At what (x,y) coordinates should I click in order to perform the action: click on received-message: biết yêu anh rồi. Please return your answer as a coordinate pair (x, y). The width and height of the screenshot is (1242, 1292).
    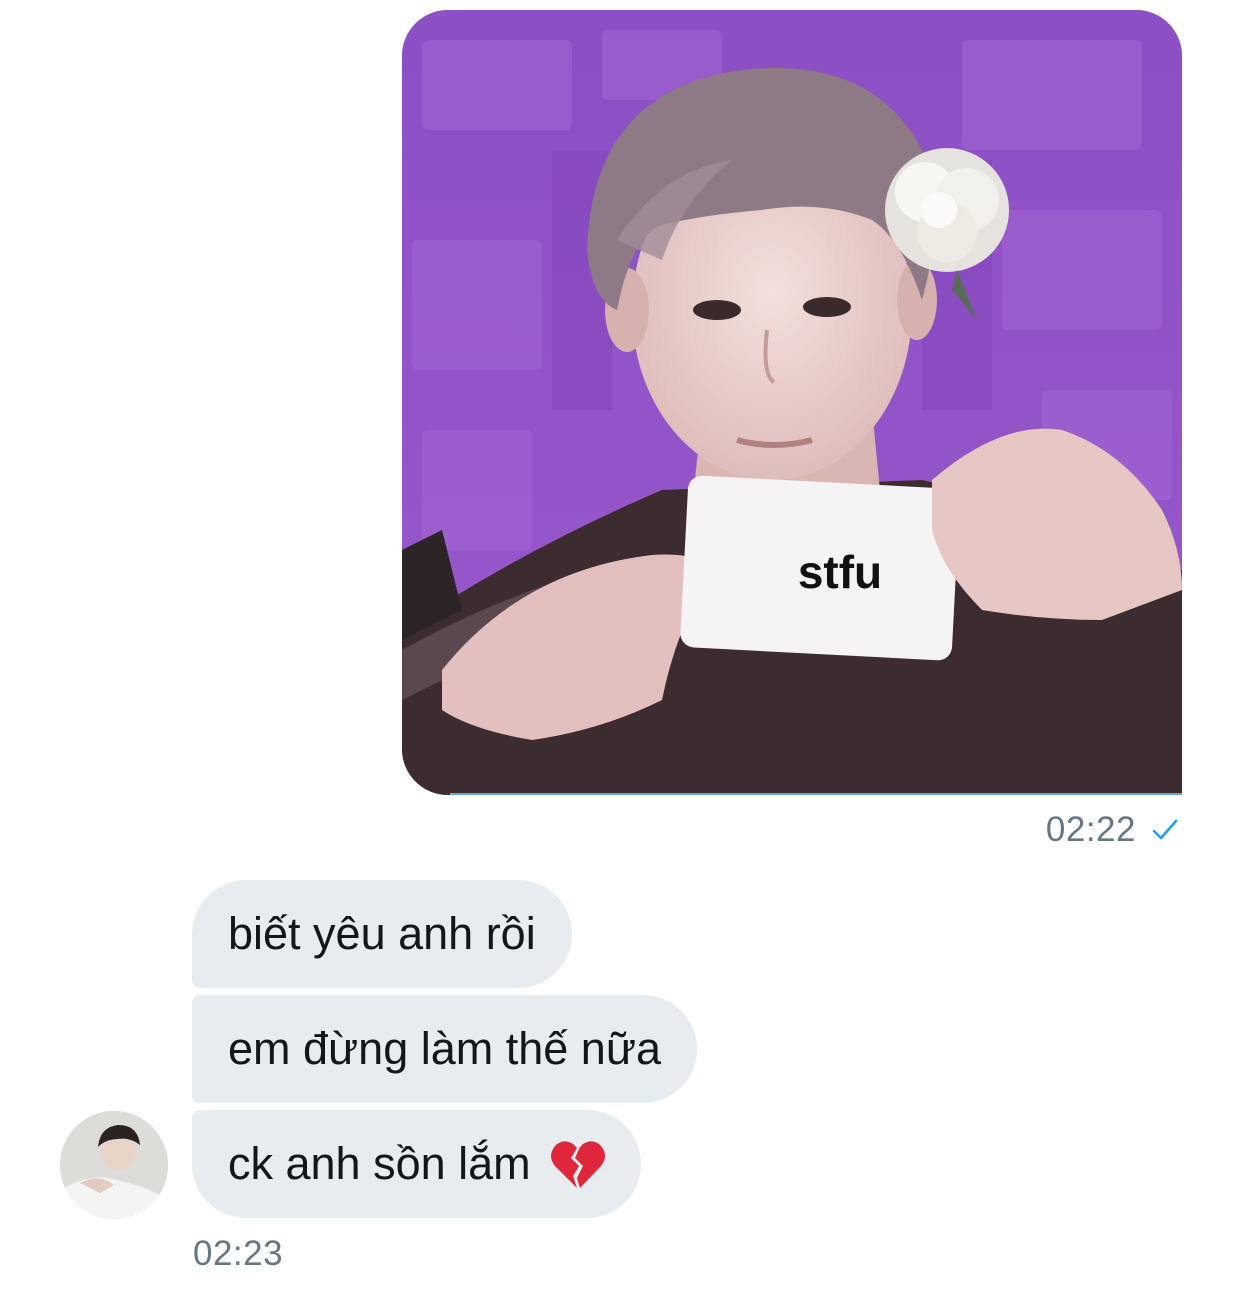
    Looking at the image, I should click on (382, 934).